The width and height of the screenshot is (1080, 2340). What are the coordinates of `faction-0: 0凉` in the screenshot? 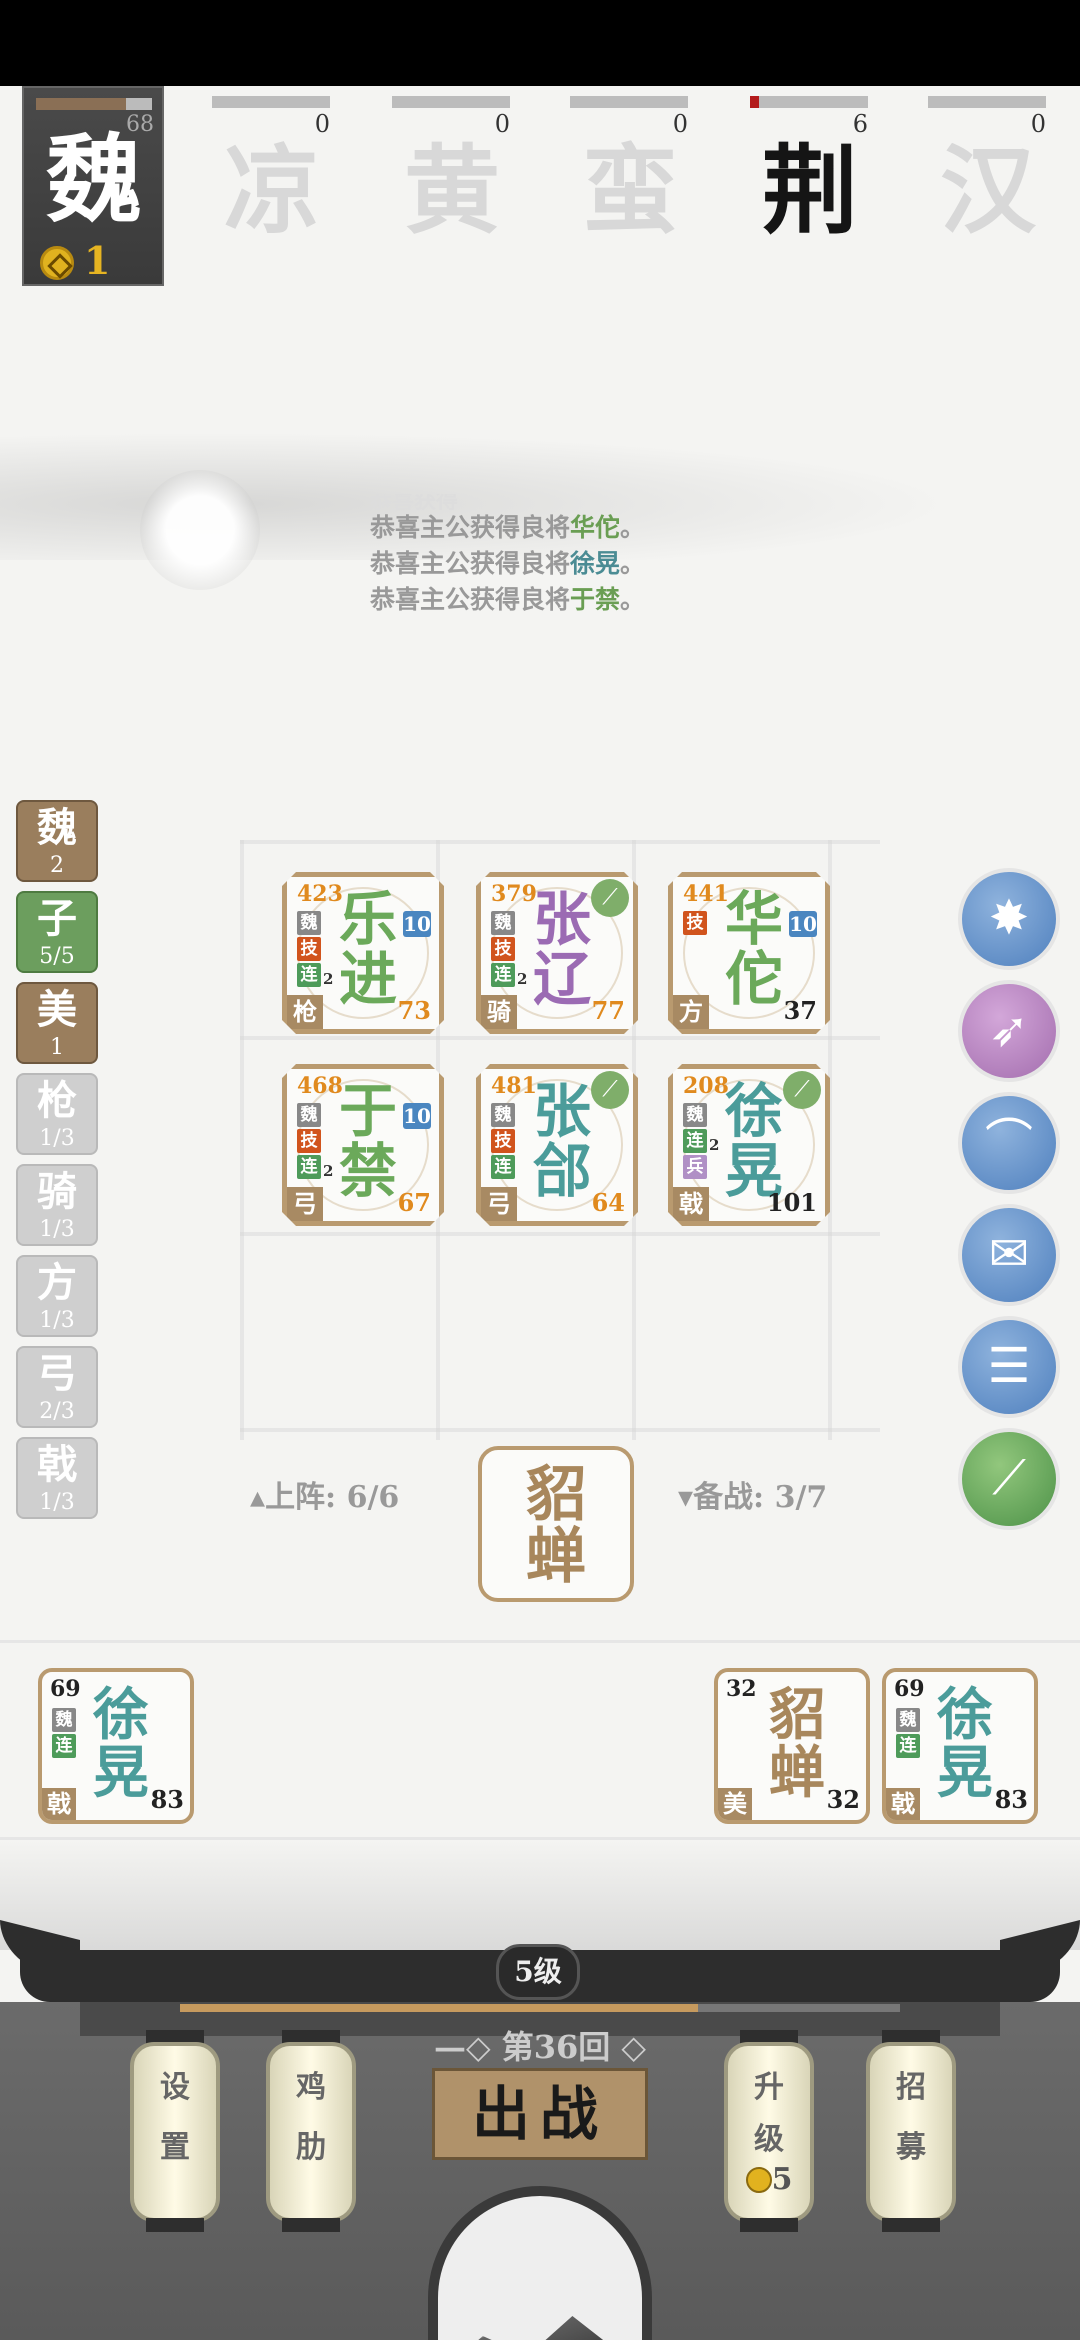 It's located at (272, 176).